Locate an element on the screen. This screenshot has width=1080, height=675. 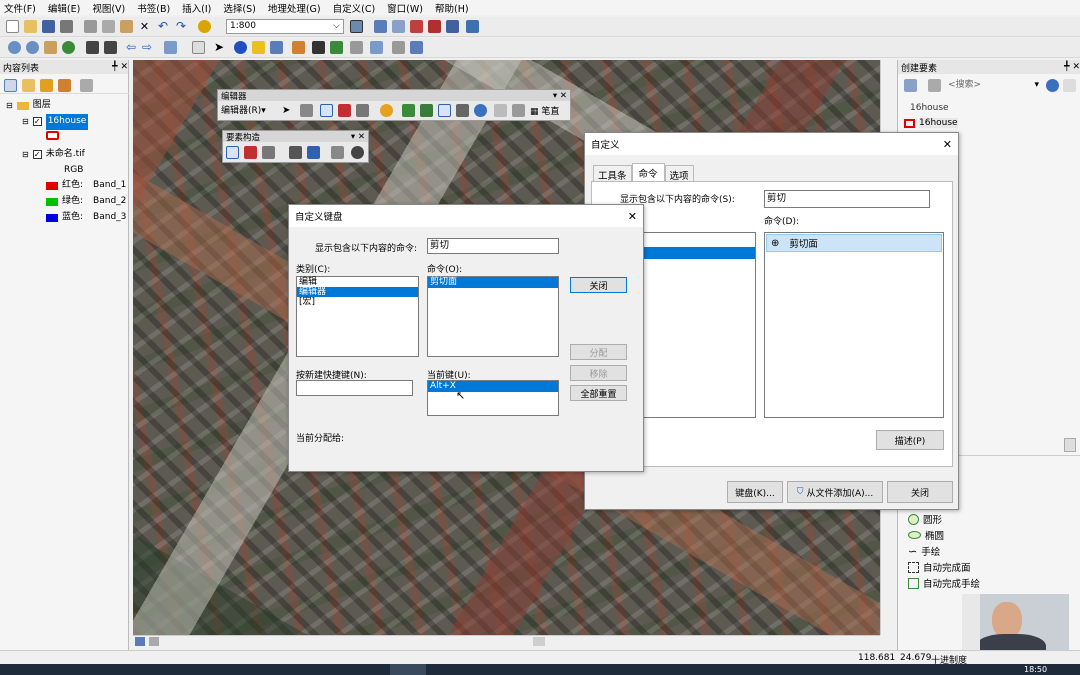
find-icon is located at coordinates (318, 47).